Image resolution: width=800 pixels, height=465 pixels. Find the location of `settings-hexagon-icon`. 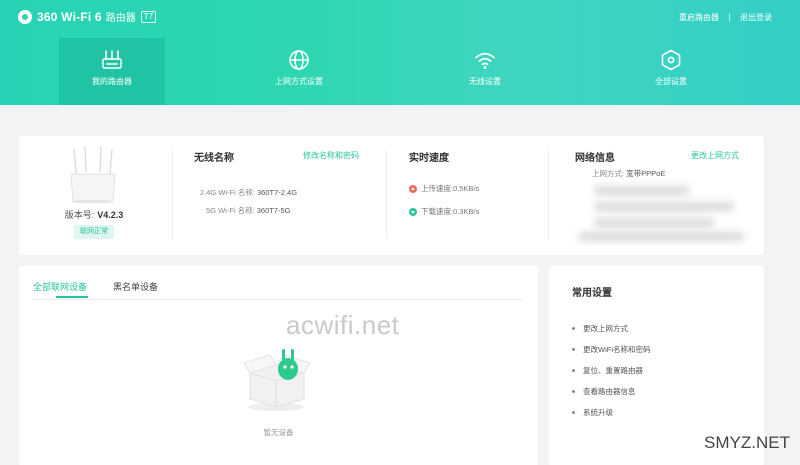

settings-hexagon-icon is located at coordinates (671, 60).